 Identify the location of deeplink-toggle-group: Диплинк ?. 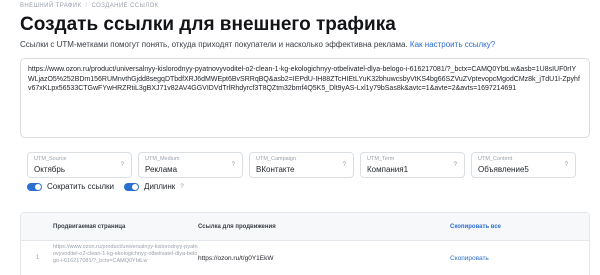
(154, 186).